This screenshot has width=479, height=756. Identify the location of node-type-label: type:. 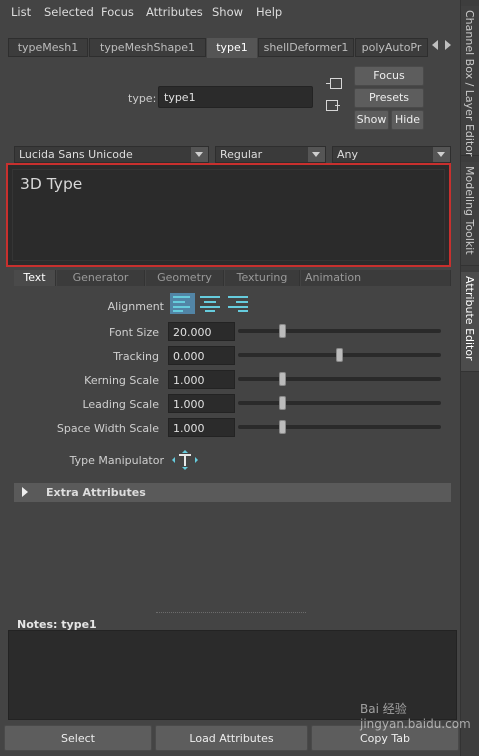
(142, 98).